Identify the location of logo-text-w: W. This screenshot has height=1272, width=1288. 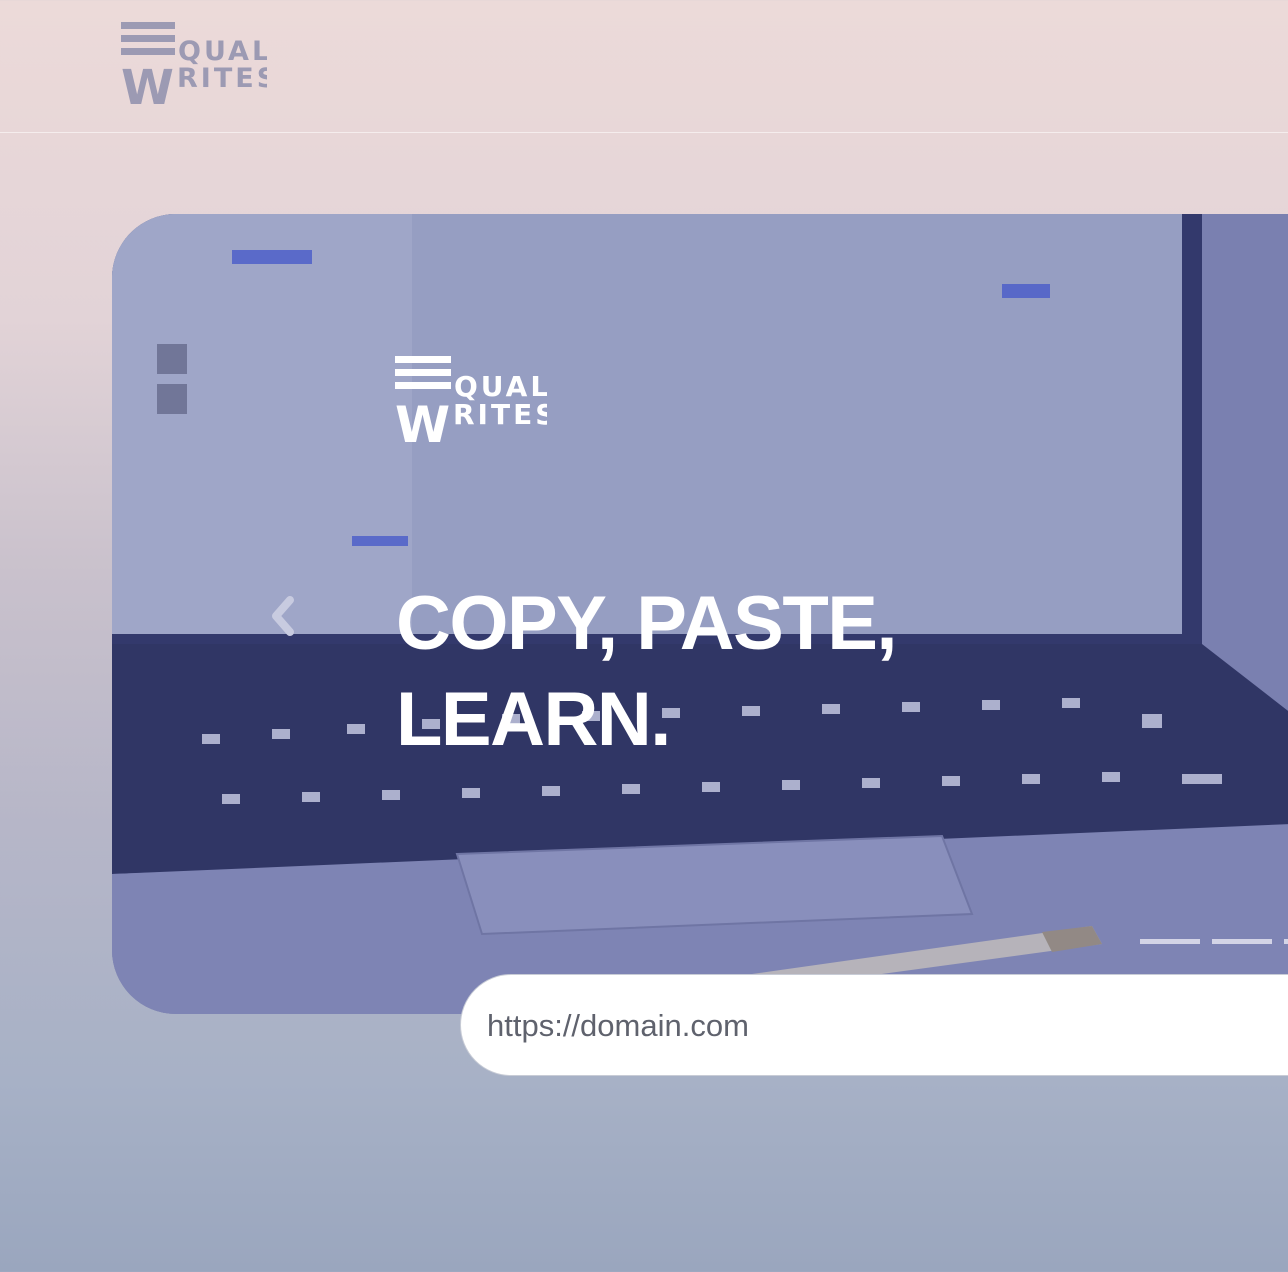
(147, 84).